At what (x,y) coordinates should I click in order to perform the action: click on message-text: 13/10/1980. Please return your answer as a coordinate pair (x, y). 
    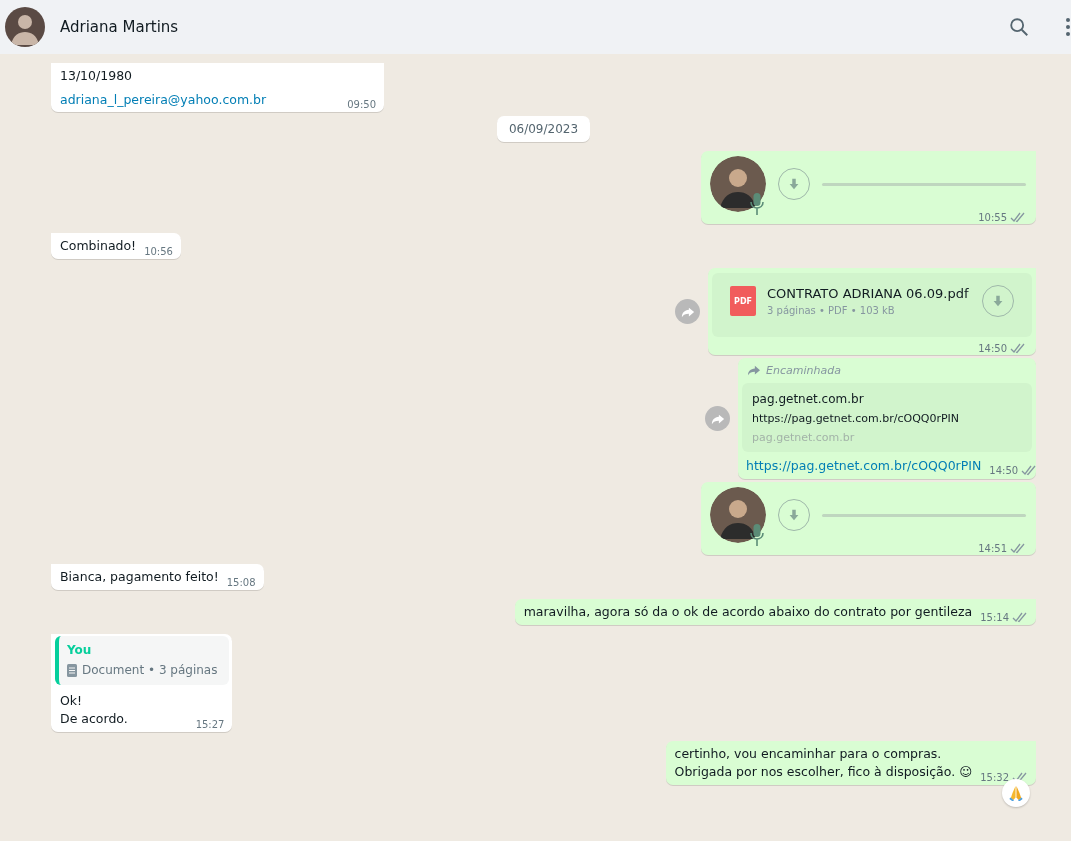
    Looking at the image, I should click on (97, 76).